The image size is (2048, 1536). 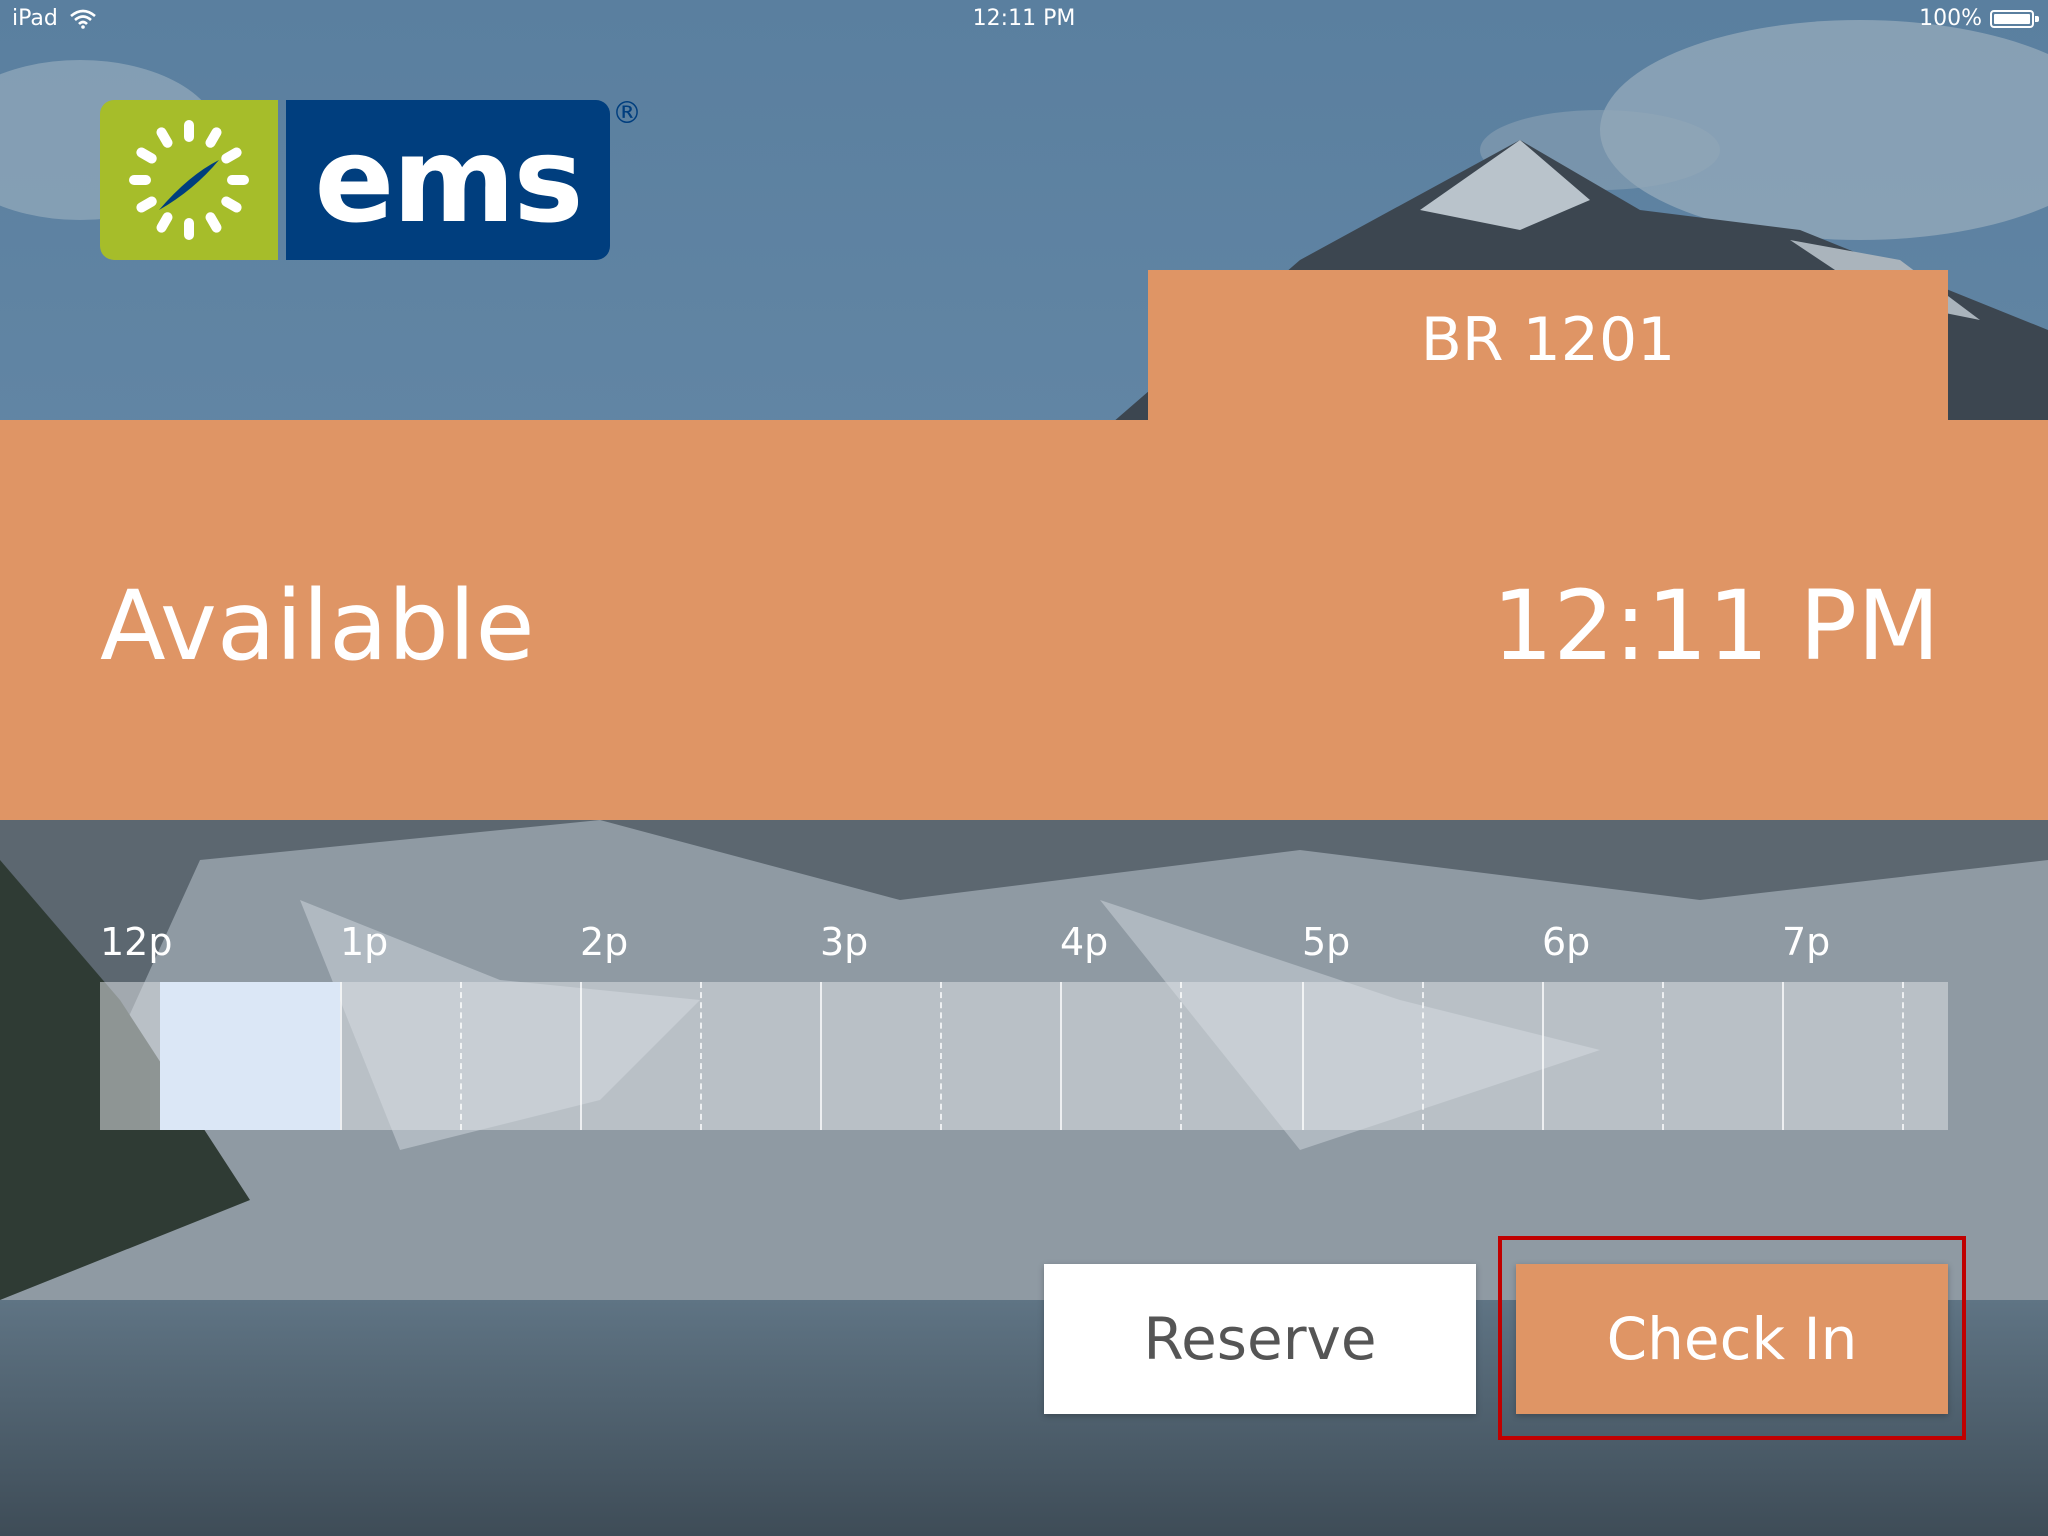 What do you see at coordinates (627, 113) in the screenshot?
I see `registered-mark: ®` at bounding box center [627, 113].